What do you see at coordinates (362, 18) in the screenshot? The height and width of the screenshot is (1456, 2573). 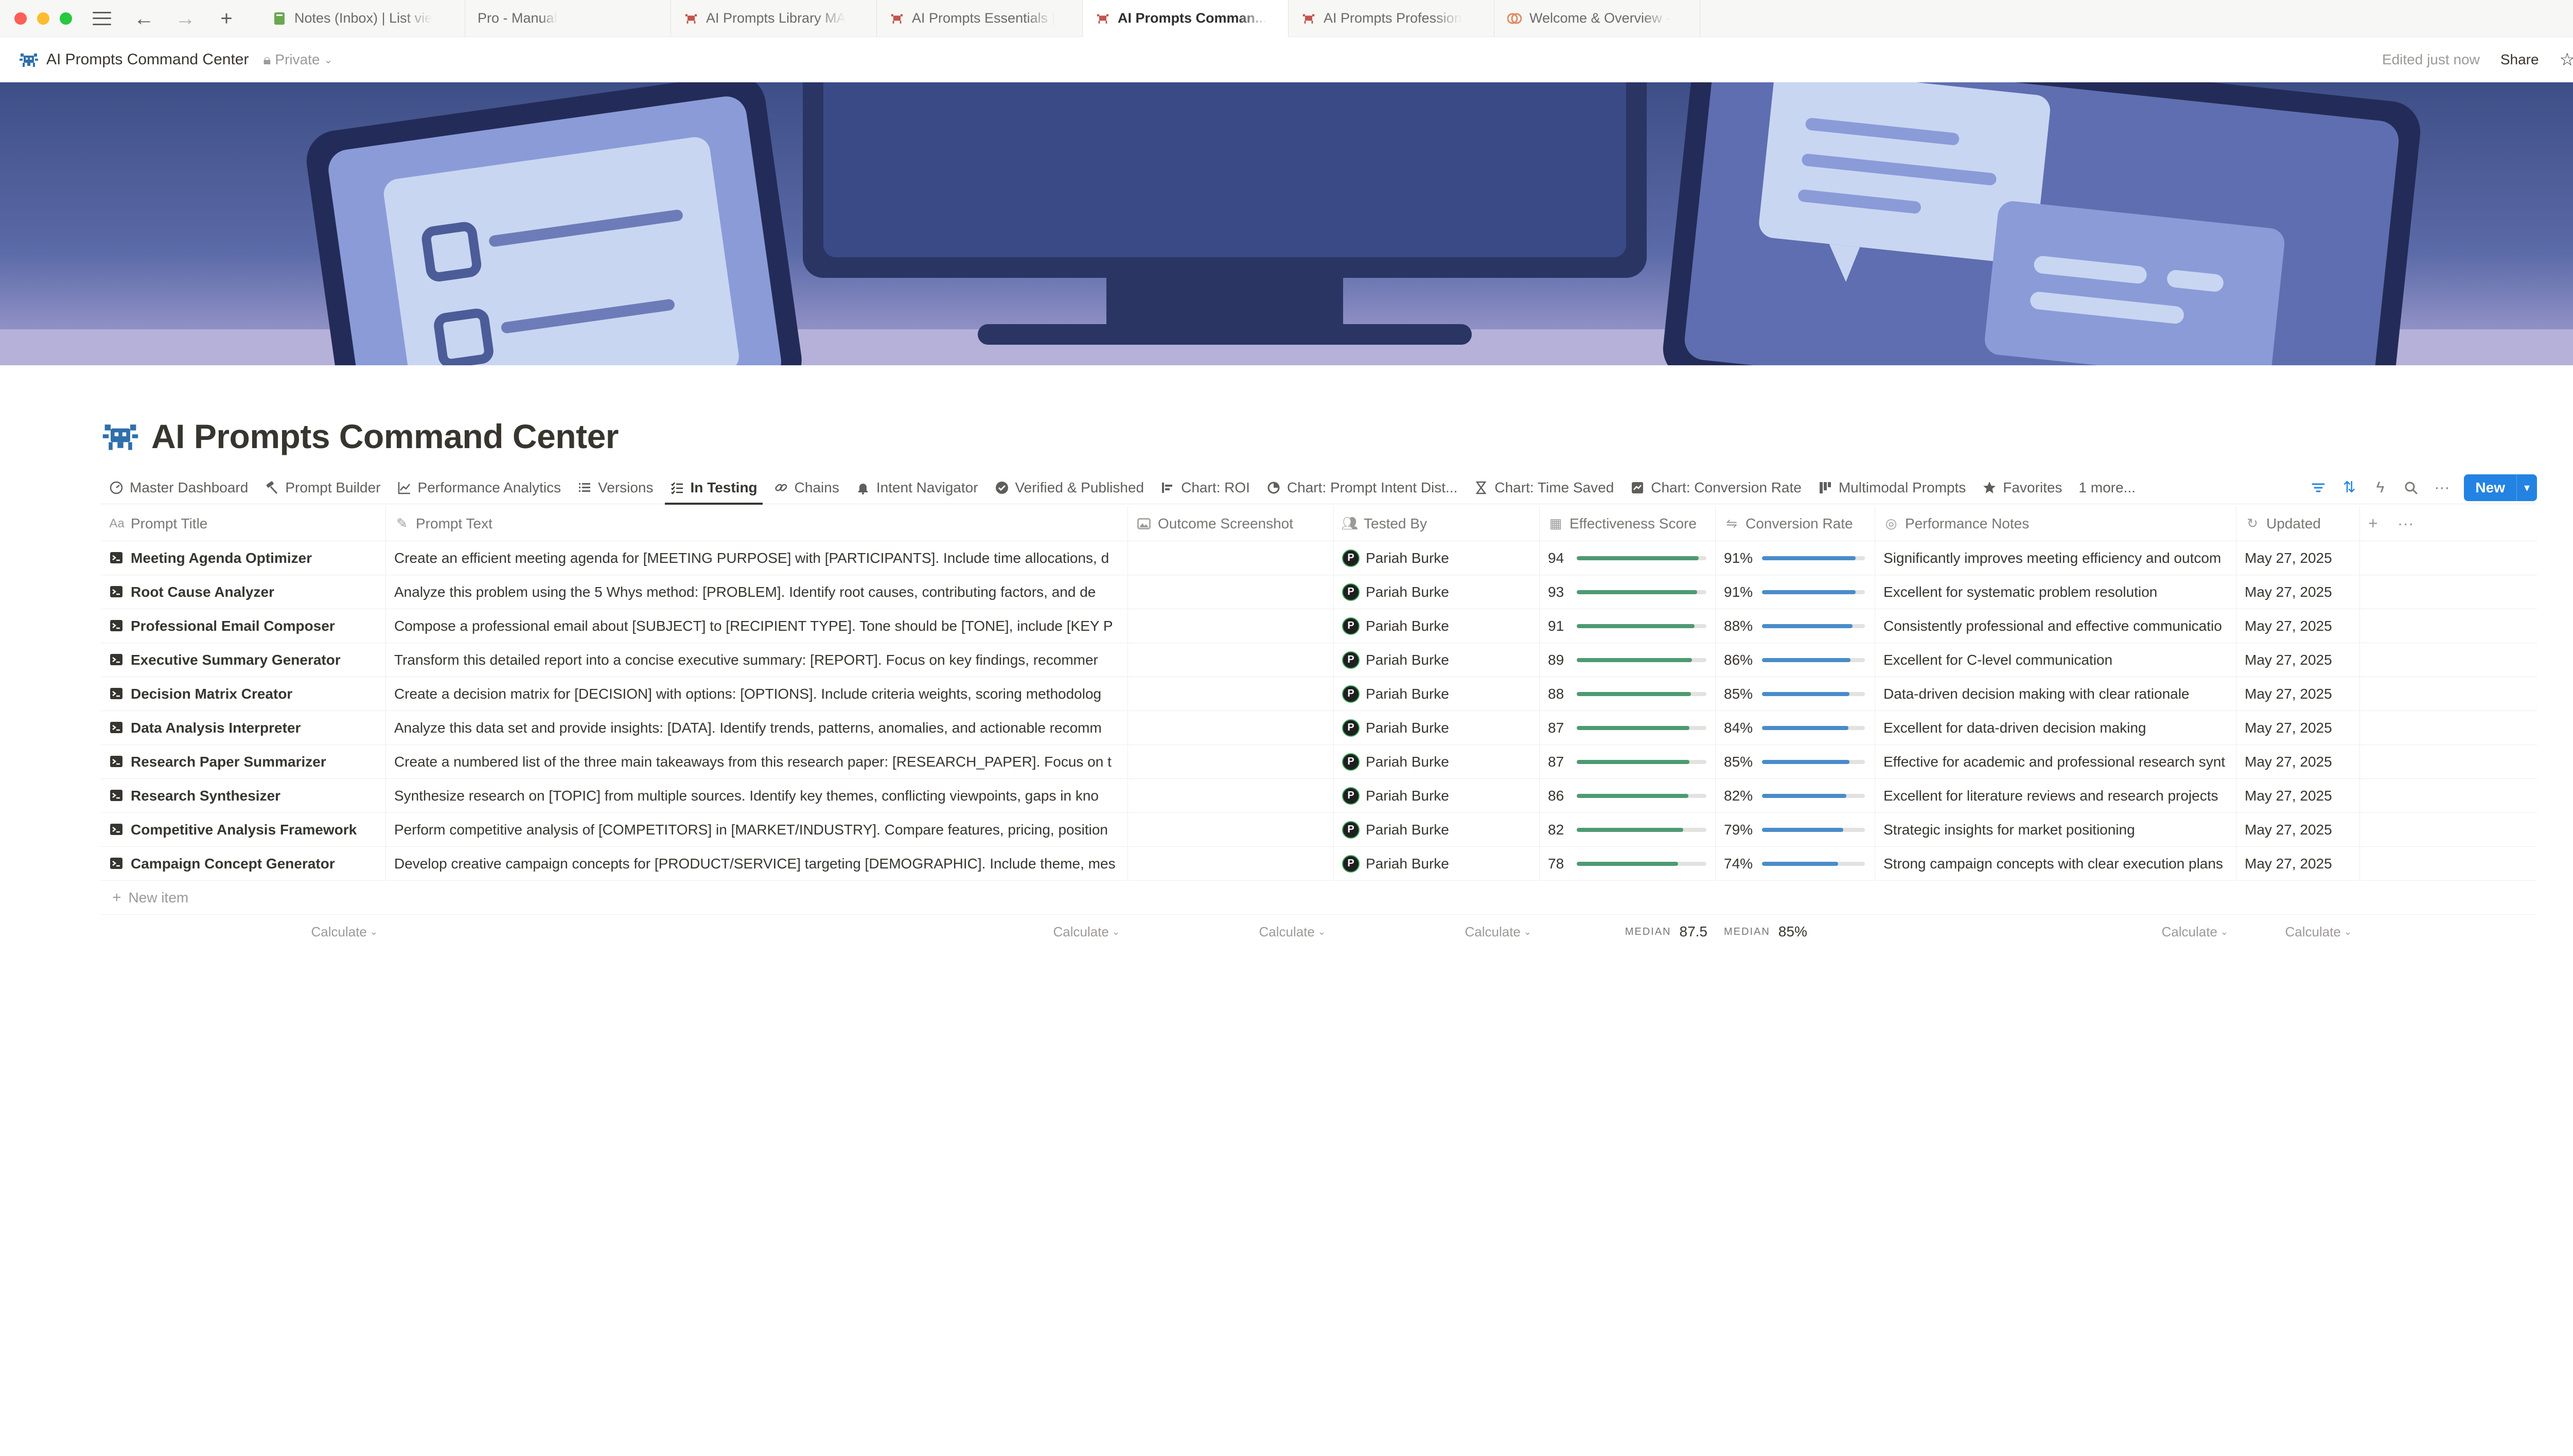 I see `browser-tab: Notes (Inbox) | List vie` at bounding box center [362, 18].